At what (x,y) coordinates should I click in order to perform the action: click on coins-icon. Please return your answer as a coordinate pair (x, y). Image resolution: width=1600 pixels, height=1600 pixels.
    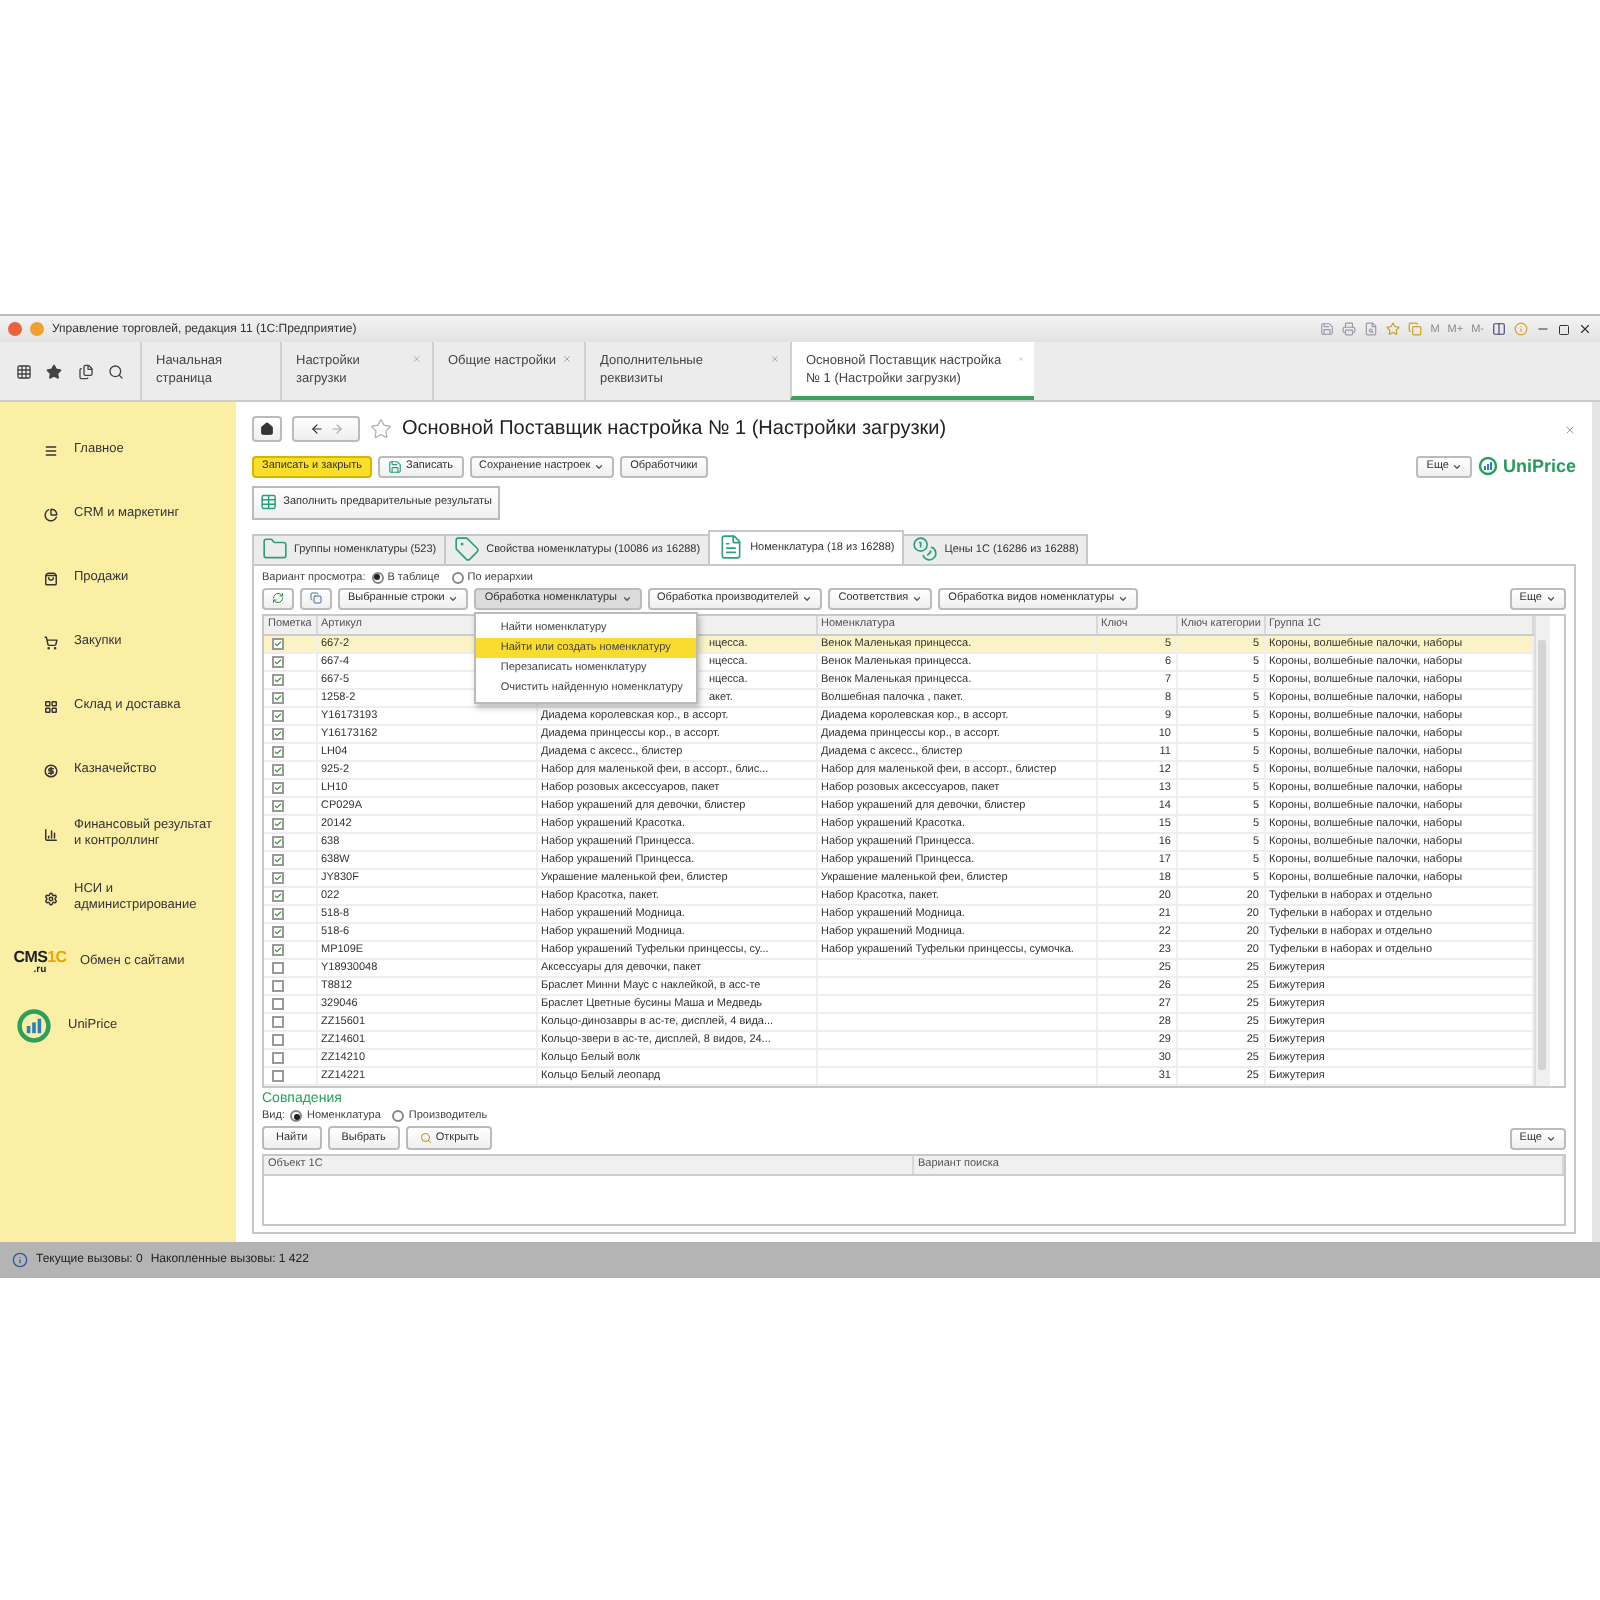
    Looking at the image, I should click on (925, 549).